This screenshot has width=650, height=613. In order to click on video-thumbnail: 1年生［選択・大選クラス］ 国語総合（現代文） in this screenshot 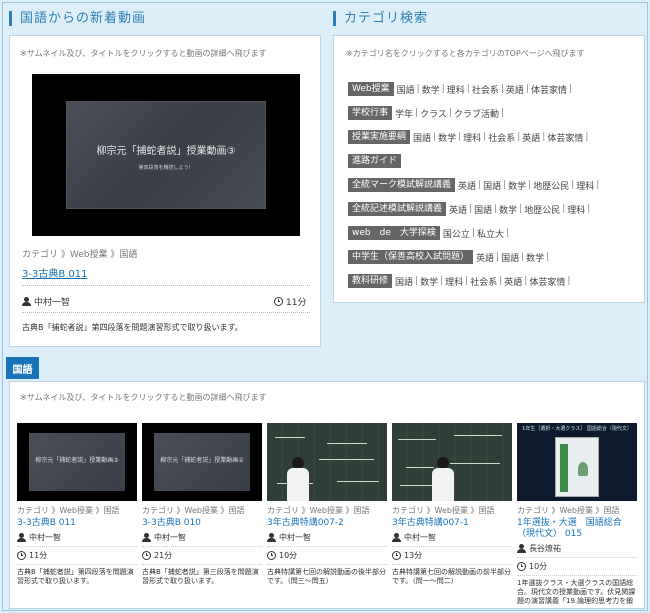, I will do `click(577, 462)`.